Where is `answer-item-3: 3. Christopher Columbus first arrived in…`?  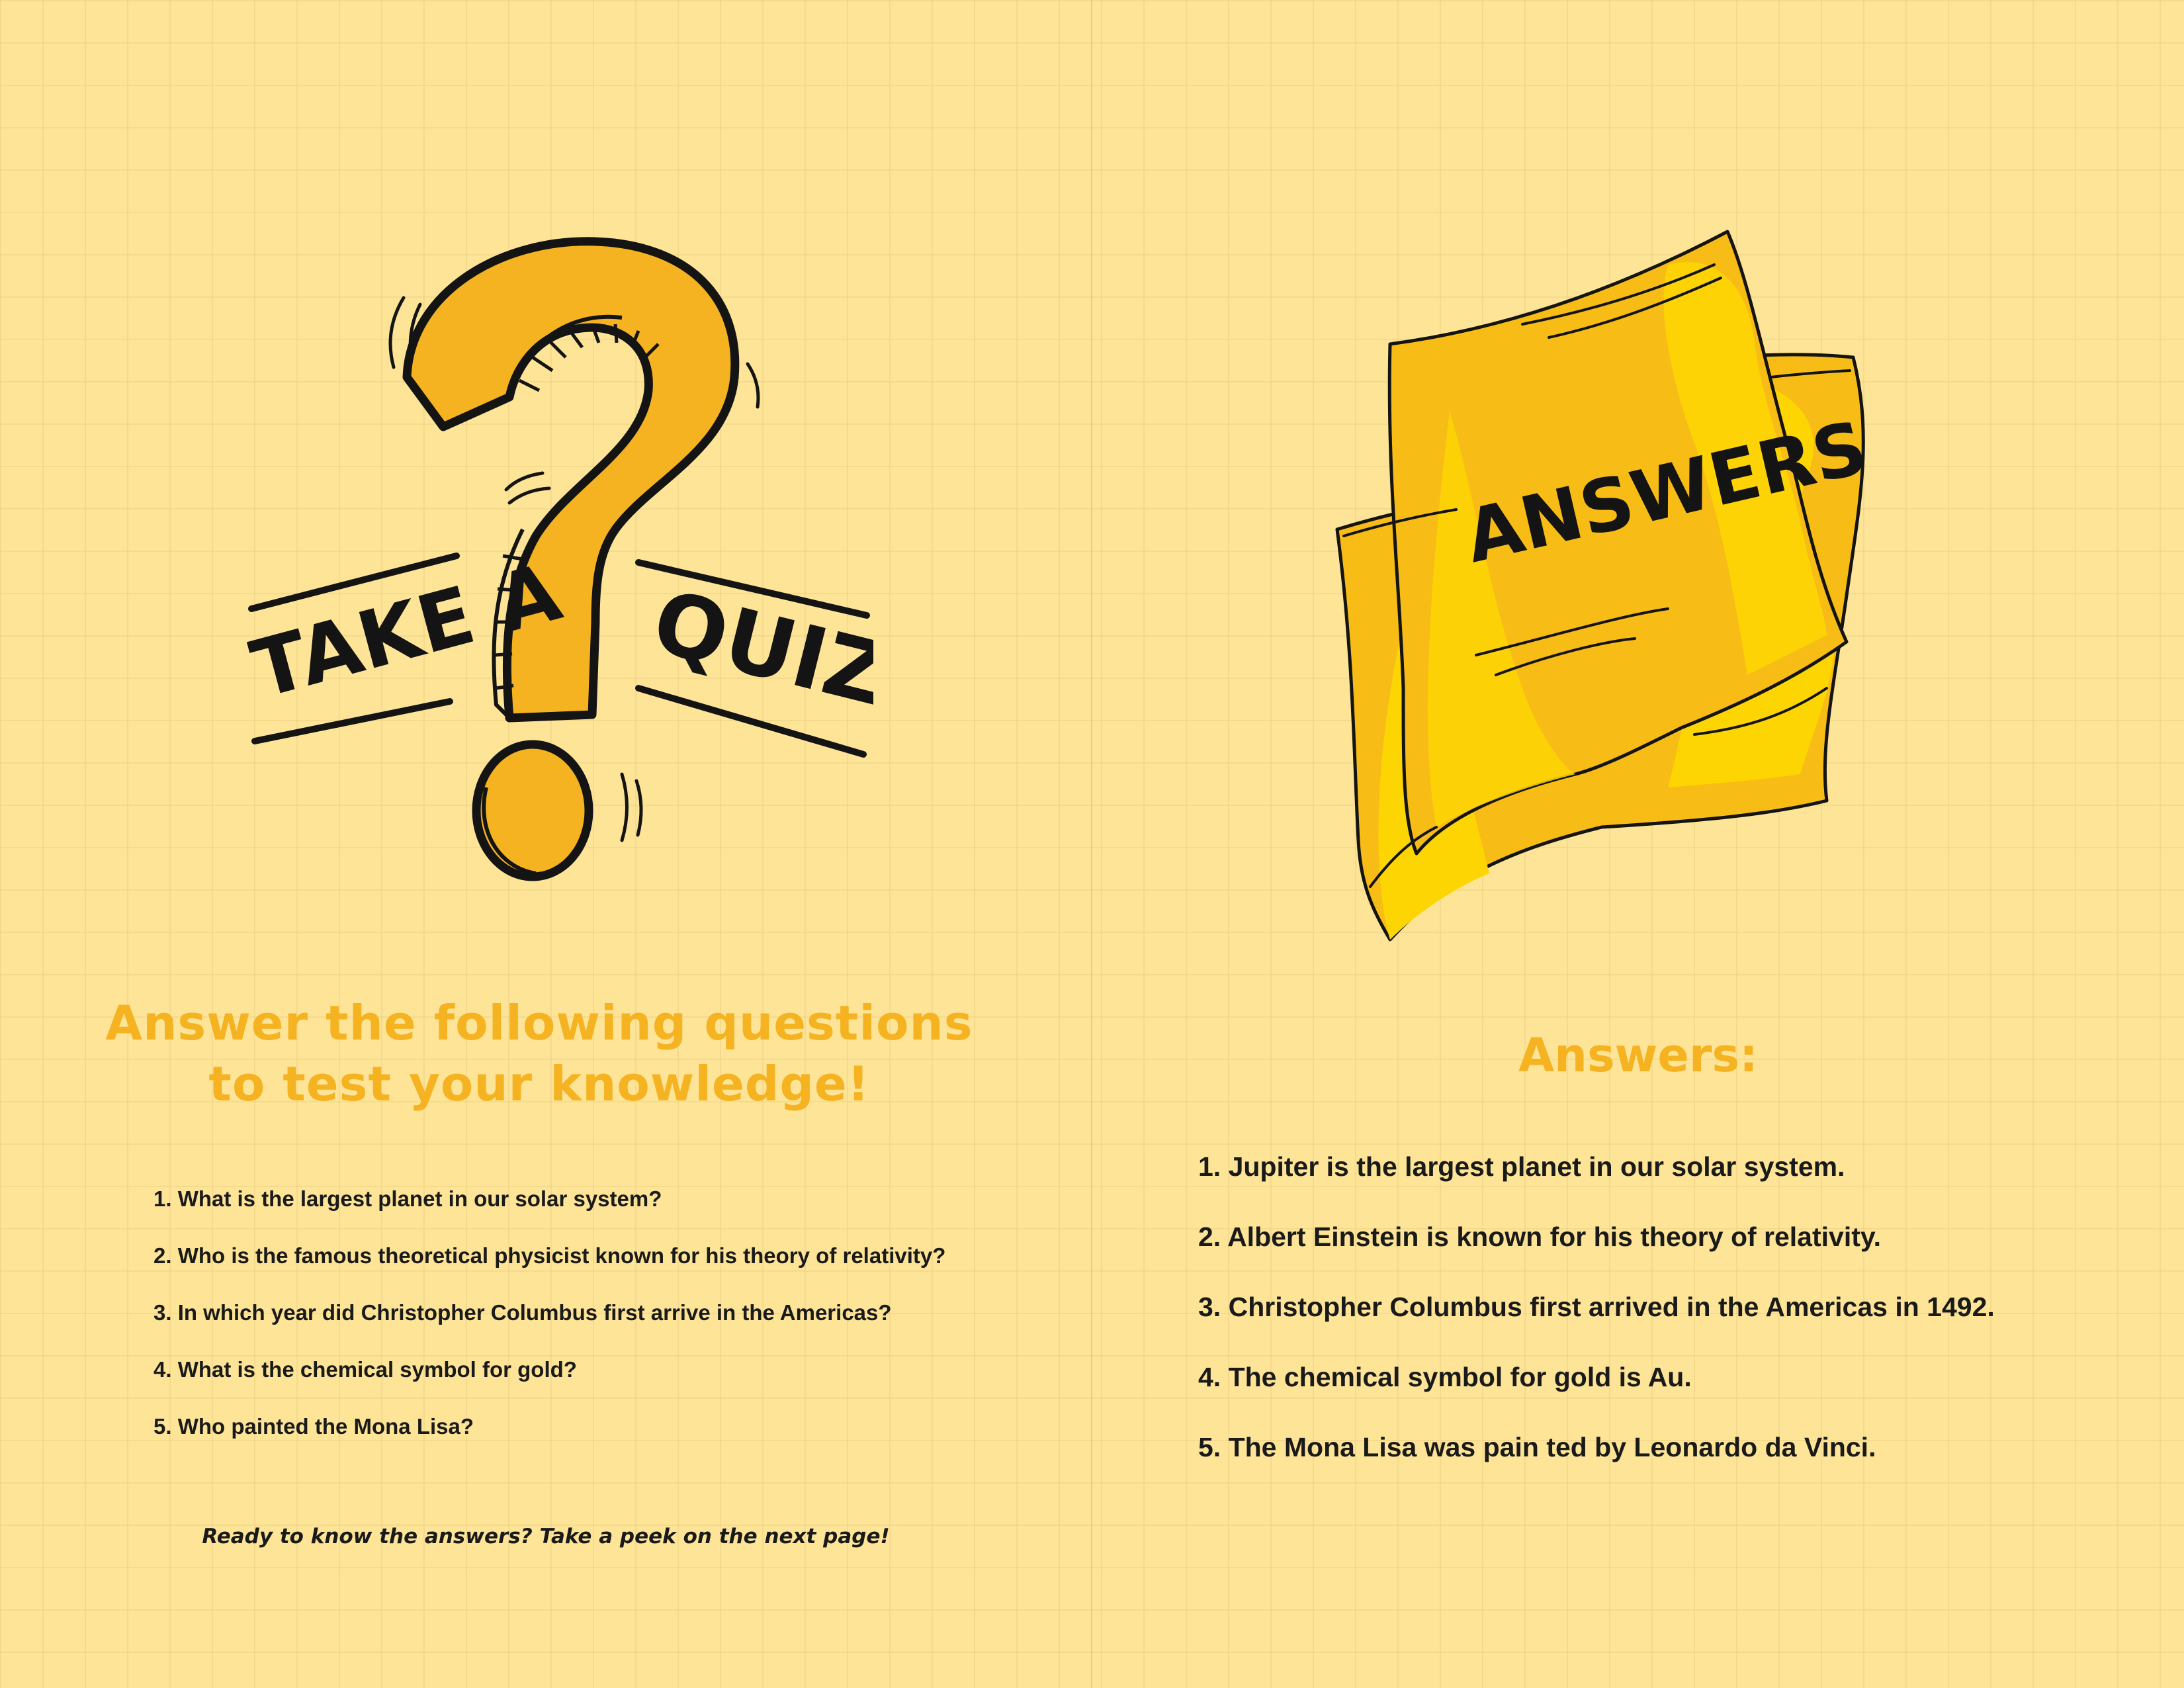
answer-item-3: 3. Christopher Columbus first arrived in… is located at coordinates (1597, 1307).